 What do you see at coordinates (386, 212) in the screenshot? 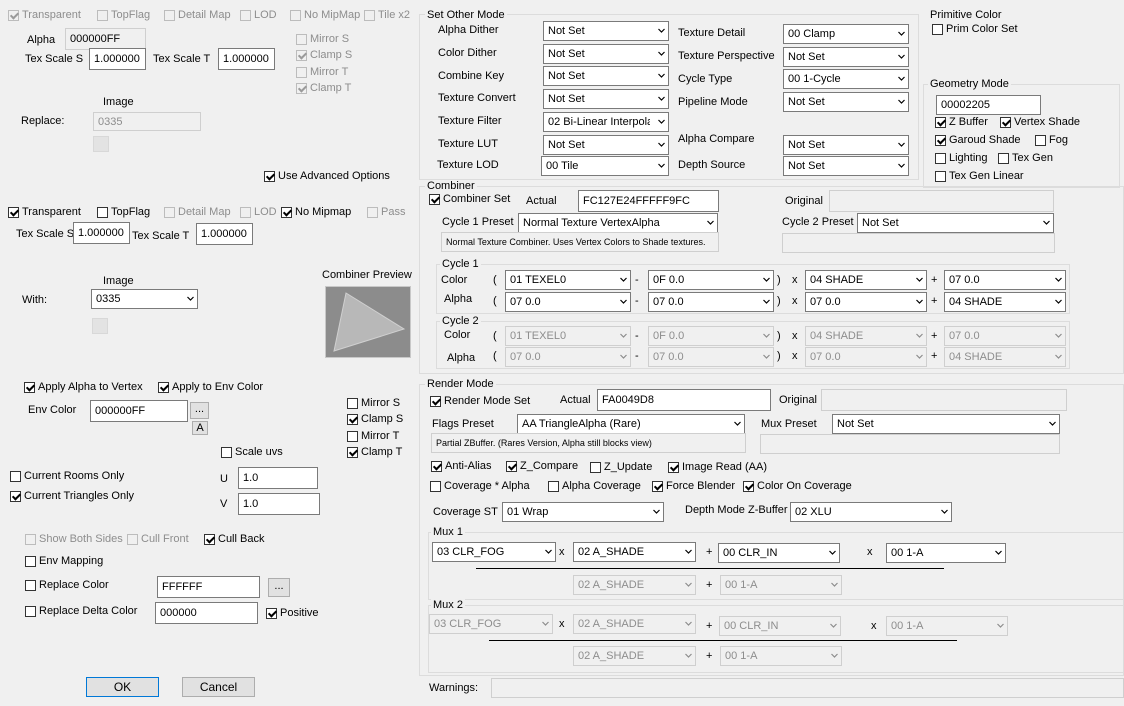
I see `tex2-pass-checkbox: Pass` at bounding box center [386, 212].